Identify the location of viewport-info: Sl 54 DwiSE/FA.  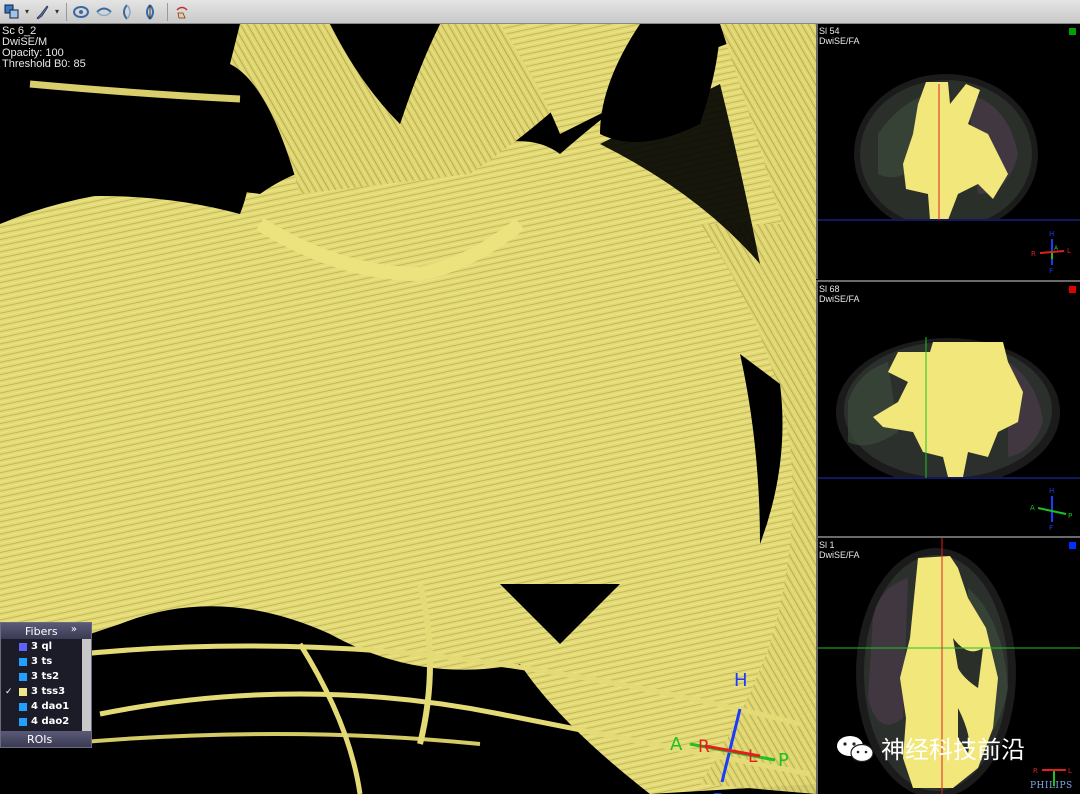
(839, 36).